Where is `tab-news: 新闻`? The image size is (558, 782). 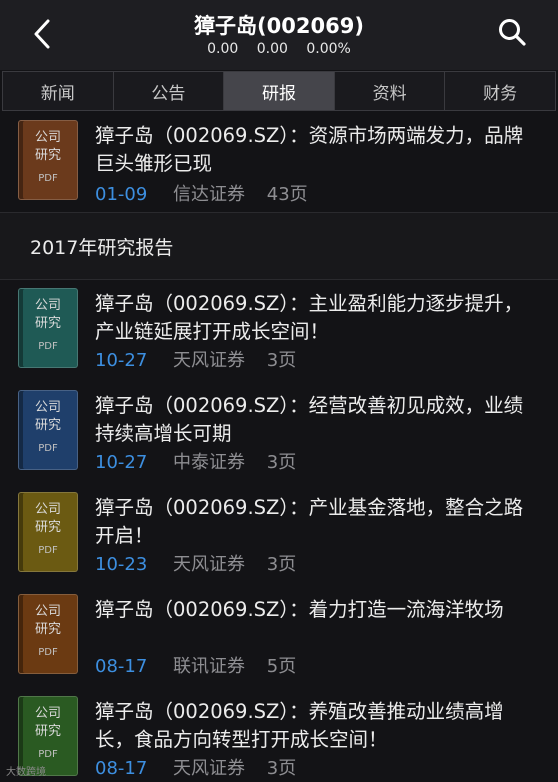 tab-news: 新闻 is located at coordinates (58, 91).